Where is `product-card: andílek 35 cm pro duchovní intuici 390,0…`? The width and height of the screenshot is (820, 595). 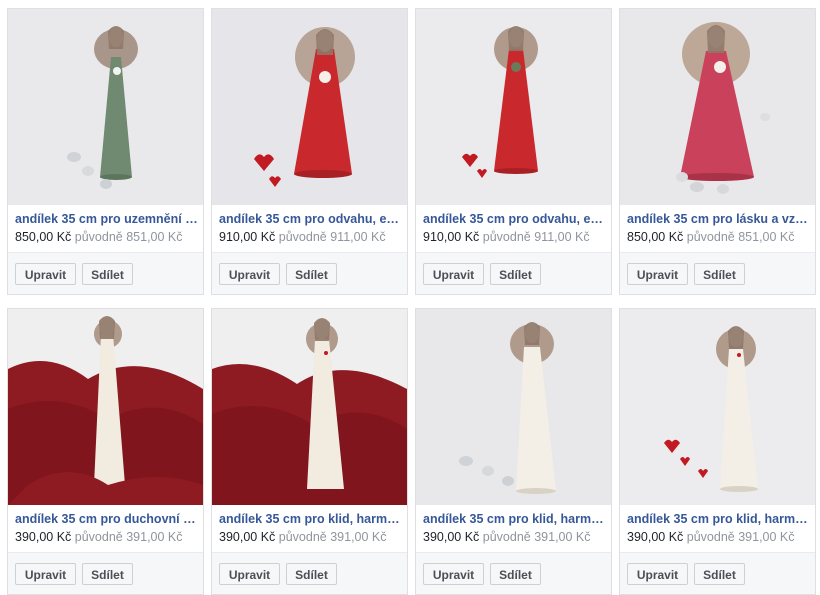 product-card: andílek 35 cm pro duchovní intuici 390,0… is located at coordinates (105, 451).